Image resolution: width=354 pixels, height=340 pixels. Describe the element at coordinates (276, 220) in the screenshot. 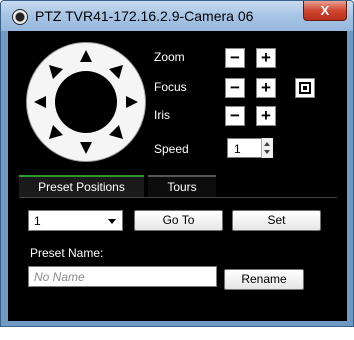

I see `set-button: Set` at that location.